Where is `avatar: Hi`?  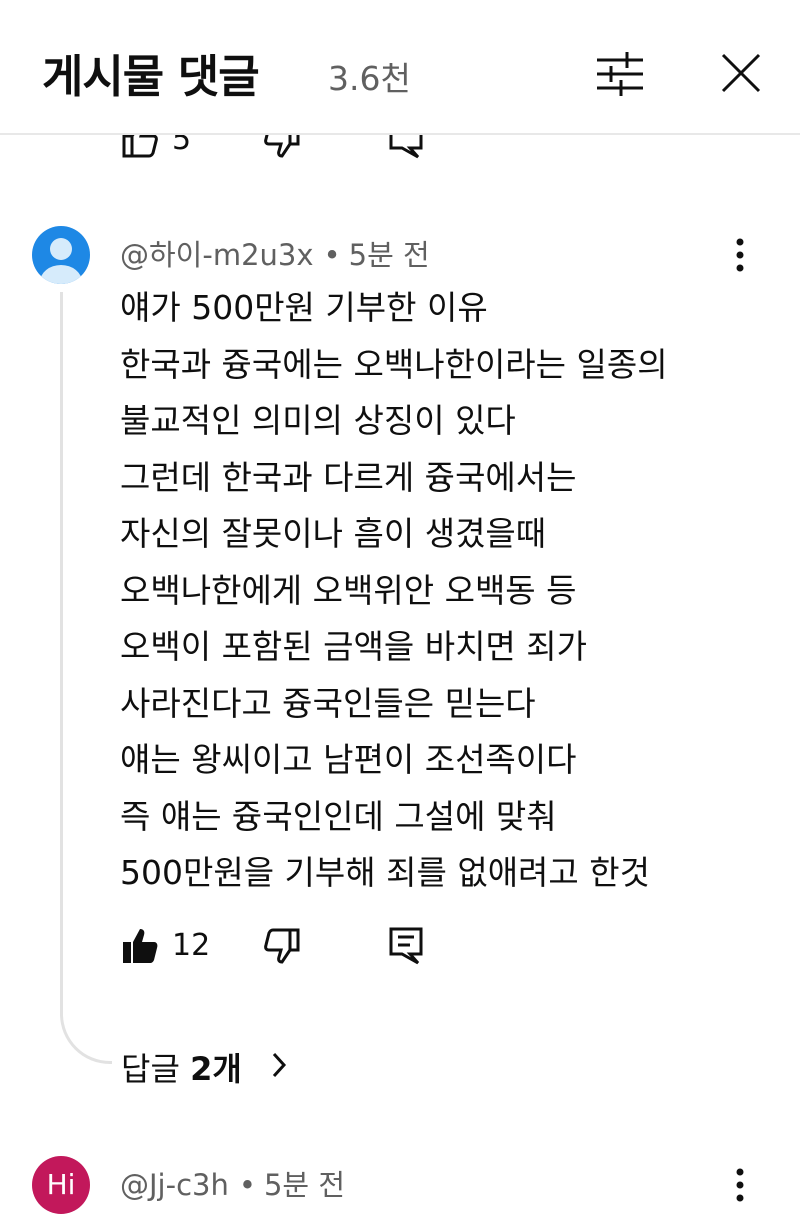 avatar: Hi is located at coordinates (61, 1185).